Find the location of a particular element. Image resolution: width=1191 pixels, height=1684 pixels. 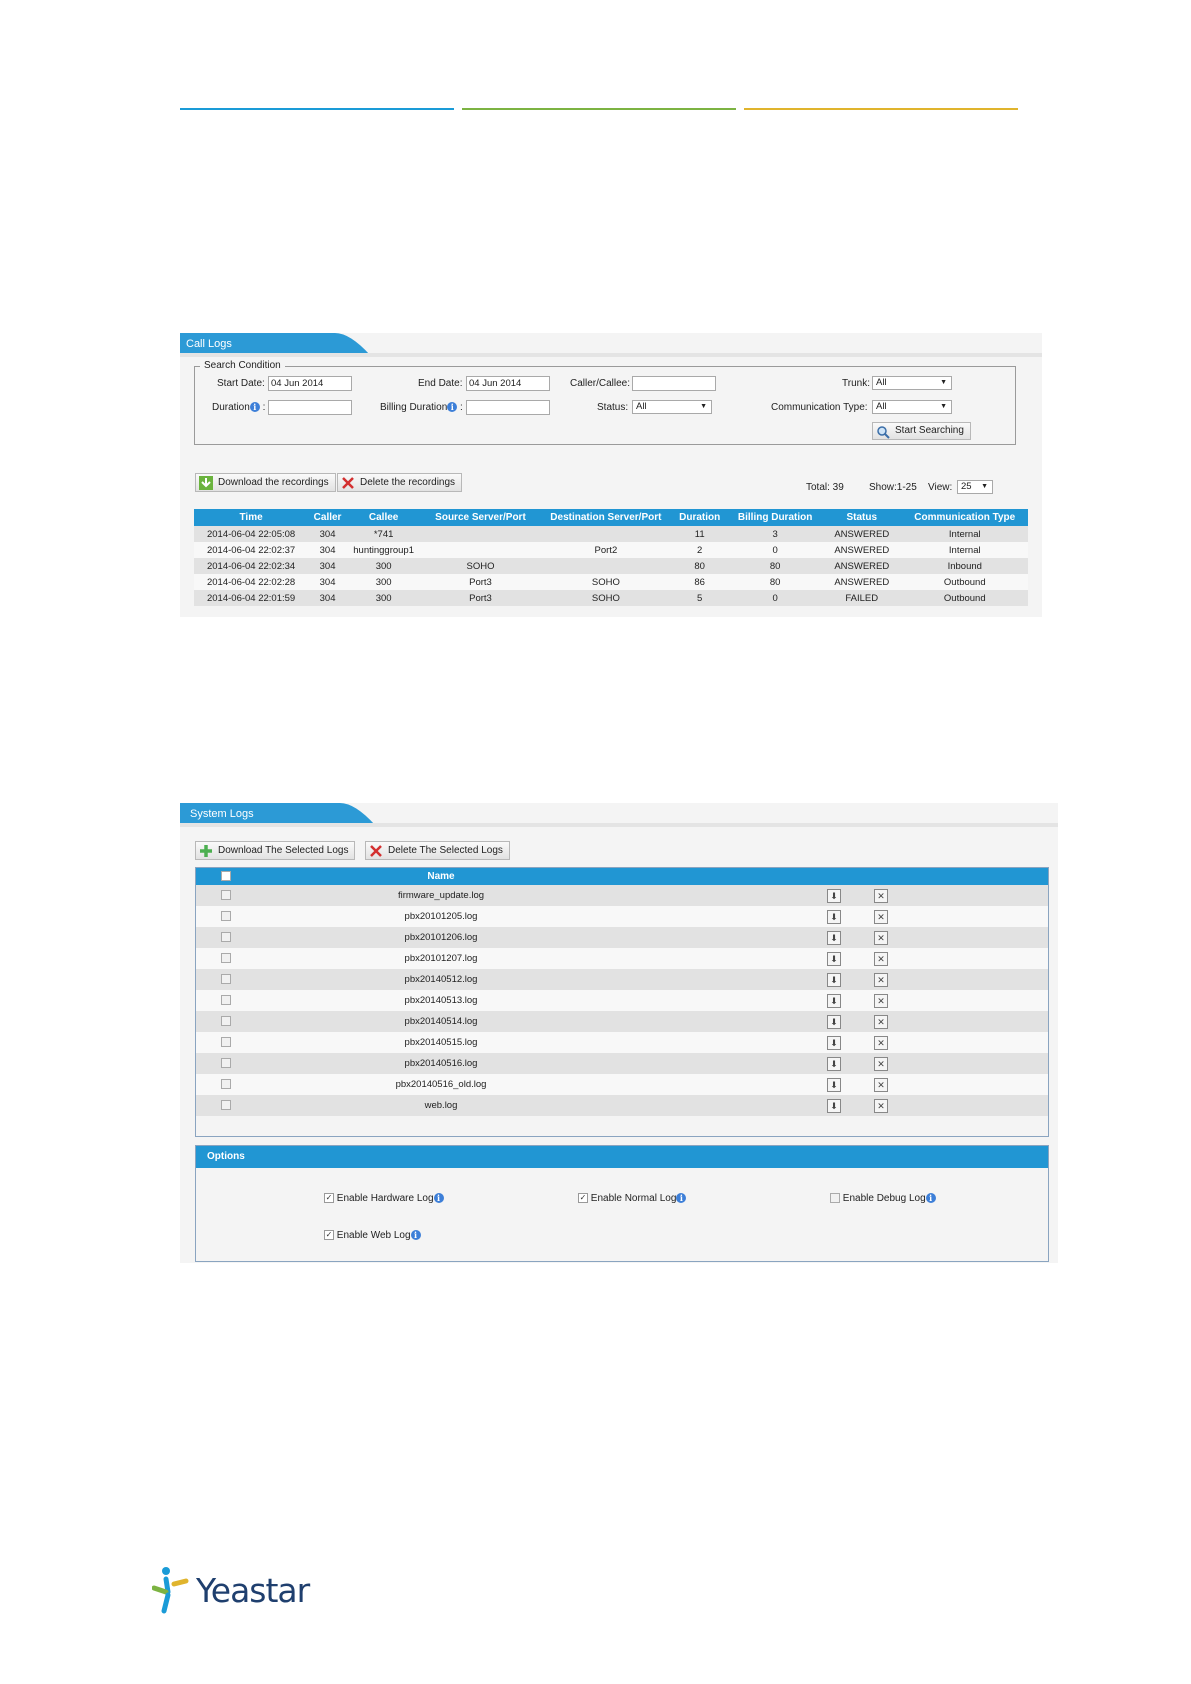

column-header: Source Server/Port is located at coordinates (480, 517).